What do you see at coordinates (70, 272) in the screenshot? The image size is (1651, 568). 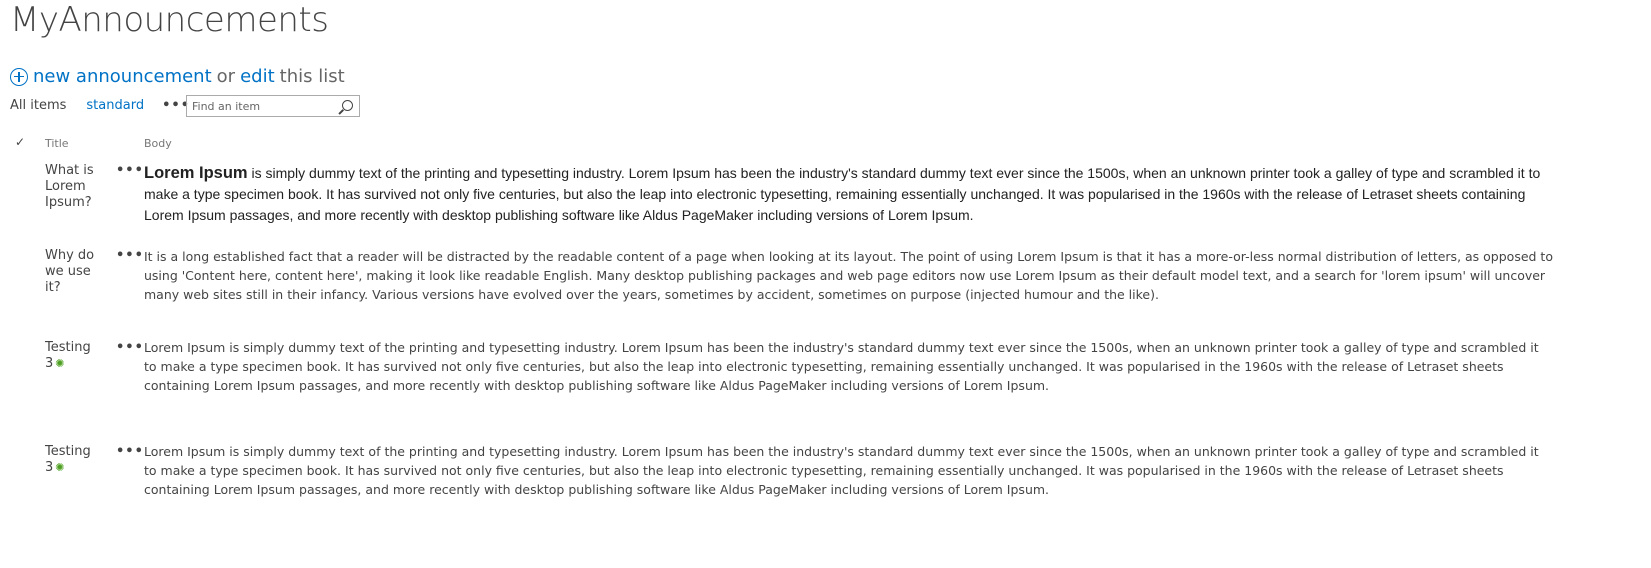 I see `item-title-link: Why do we use it?` at bounding box center [70, 272].